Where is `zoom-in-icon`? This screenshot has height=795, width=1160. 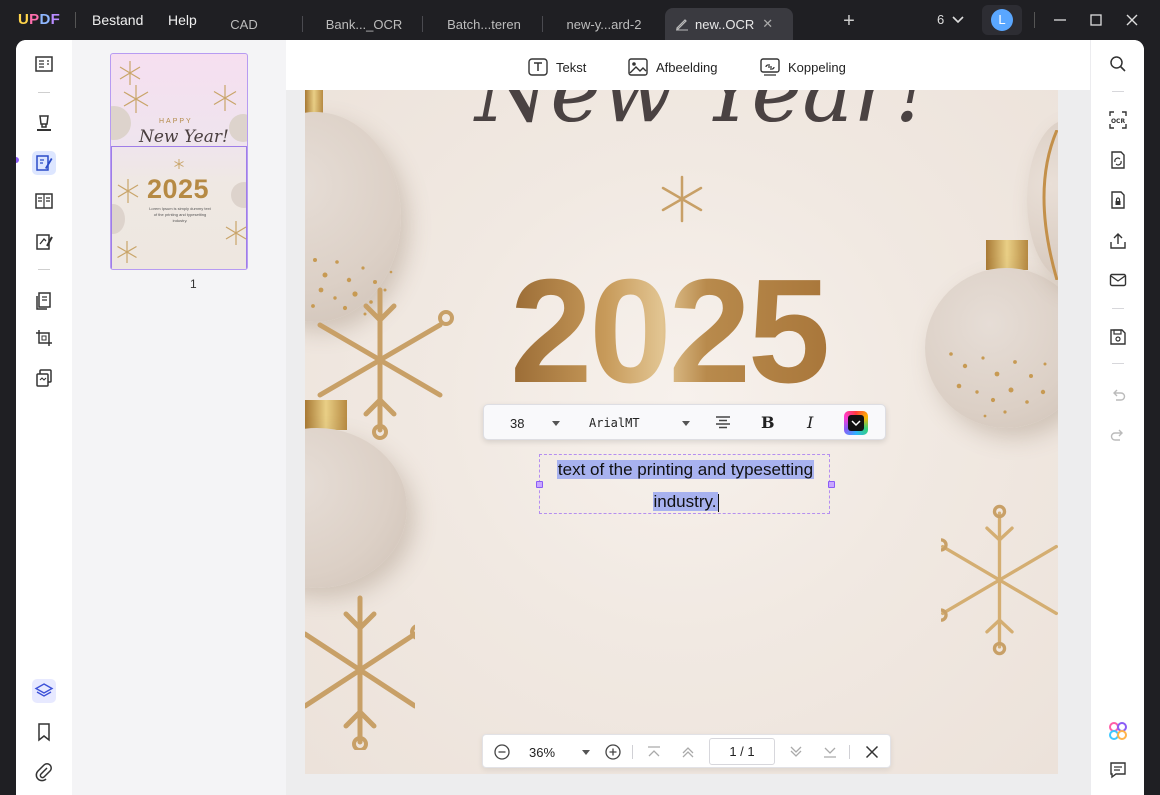 zoom-in-icon is located at coordinates (613, 752).